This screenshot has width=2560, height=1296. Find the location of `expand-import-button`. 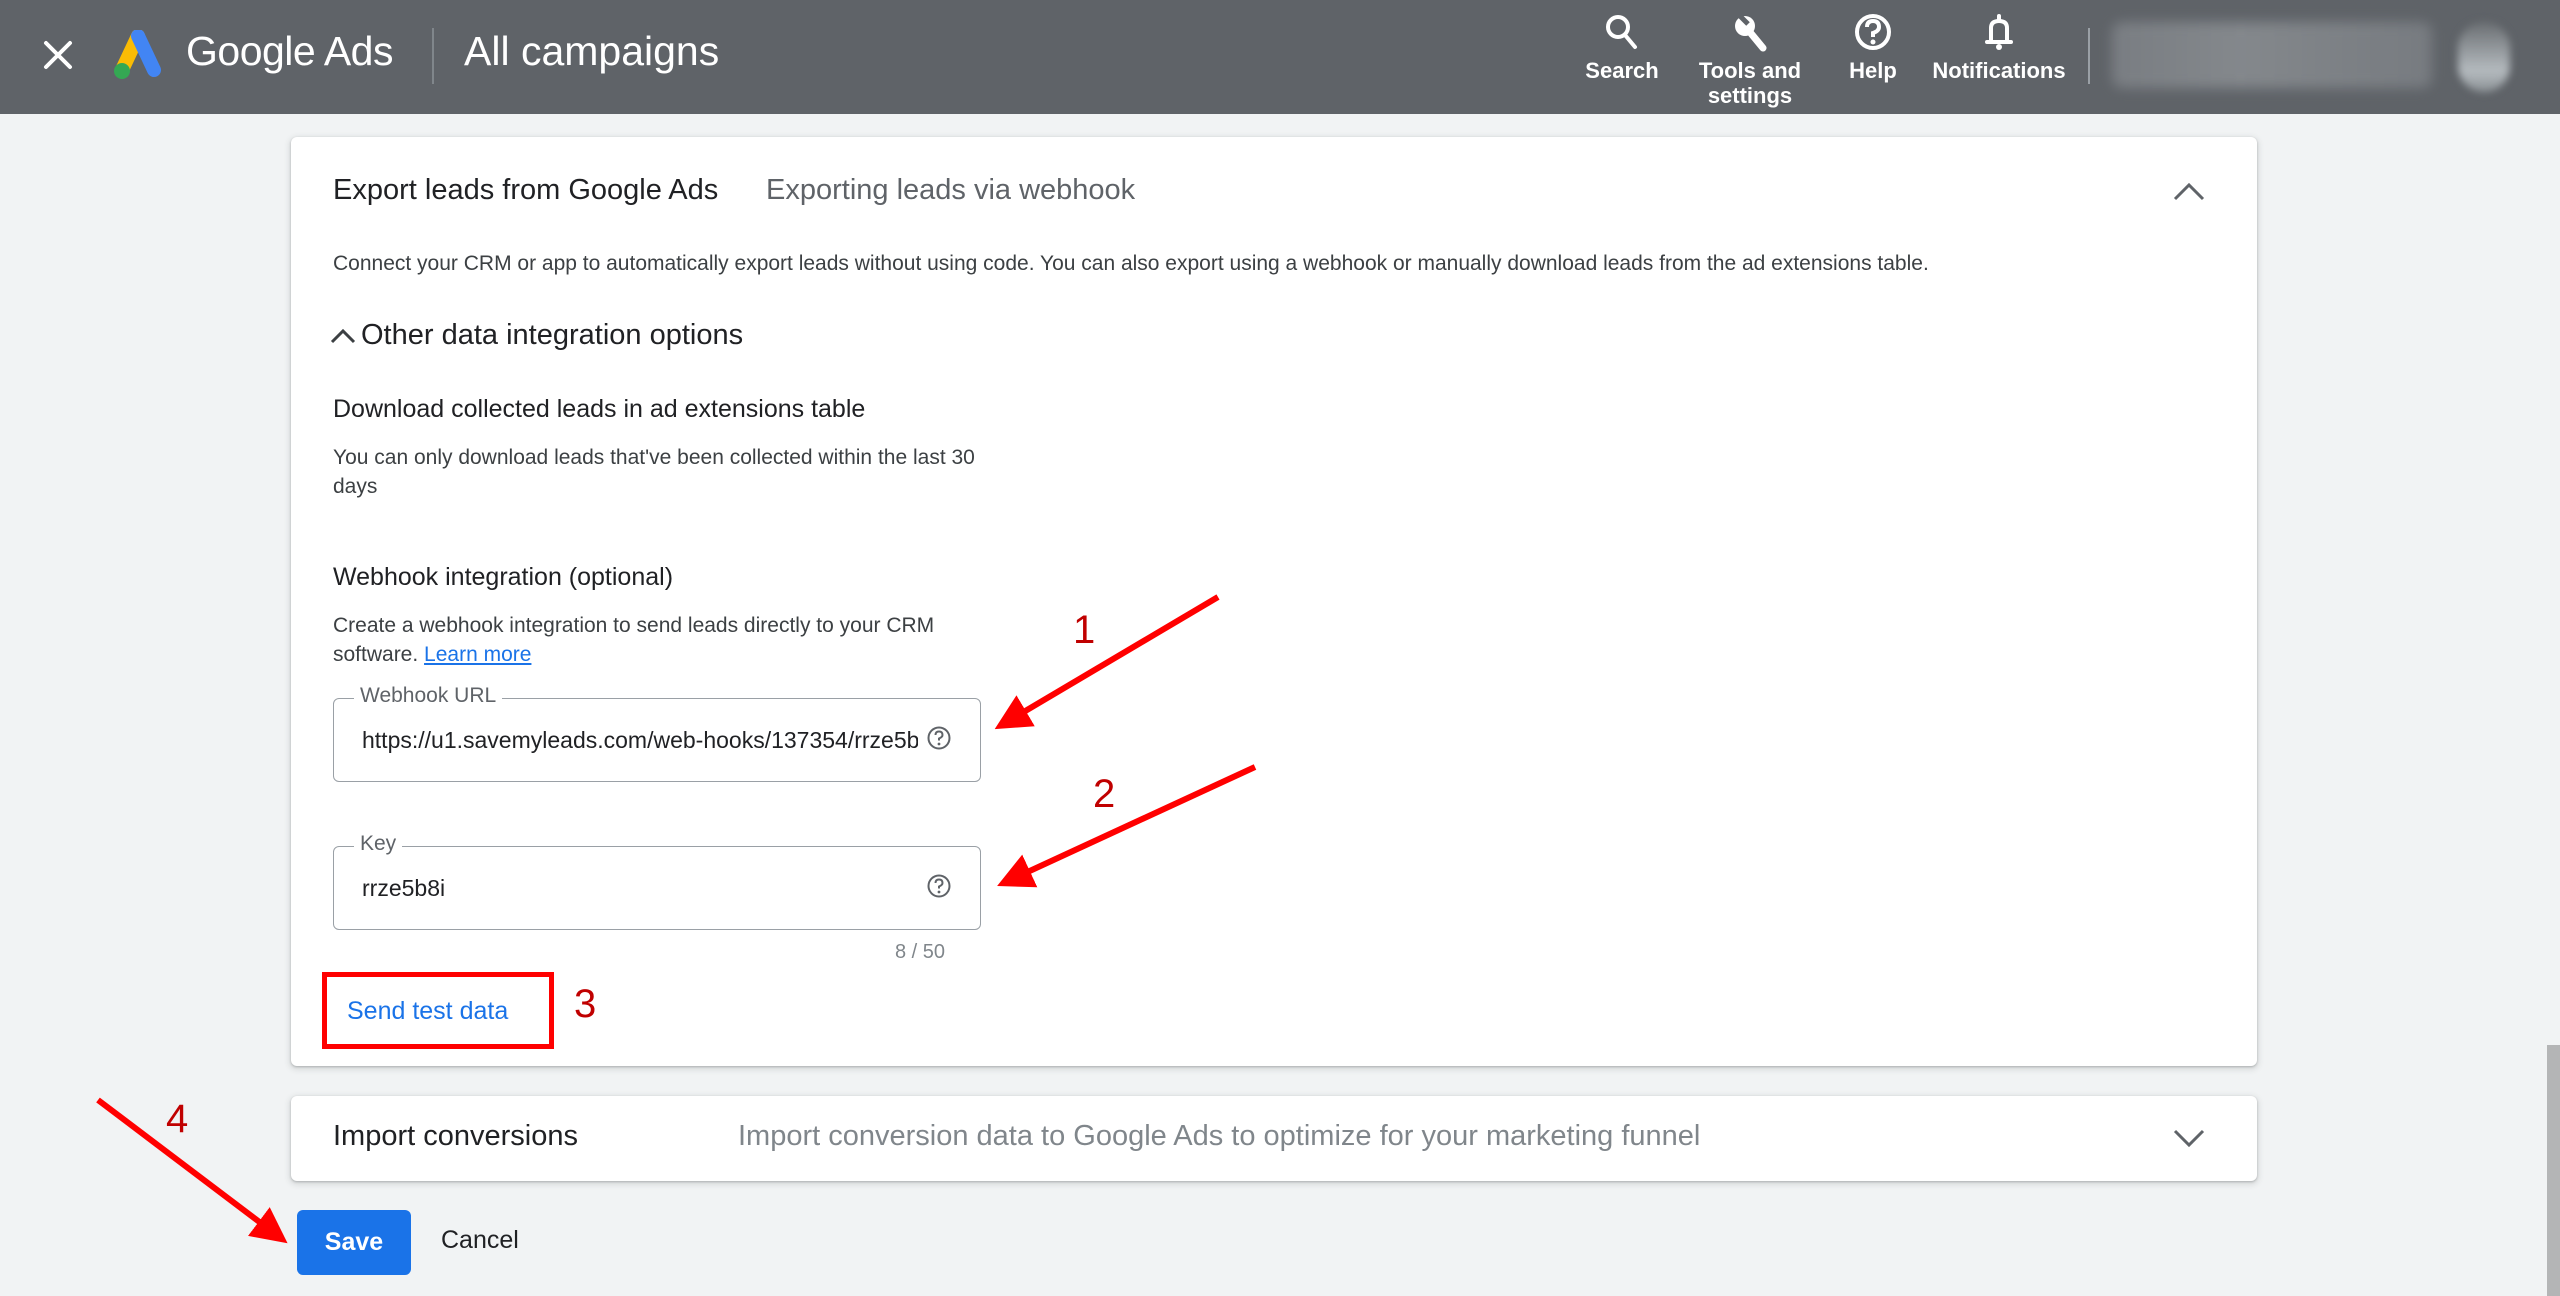

expand-import-button is located at coordinates (2189, 1138).